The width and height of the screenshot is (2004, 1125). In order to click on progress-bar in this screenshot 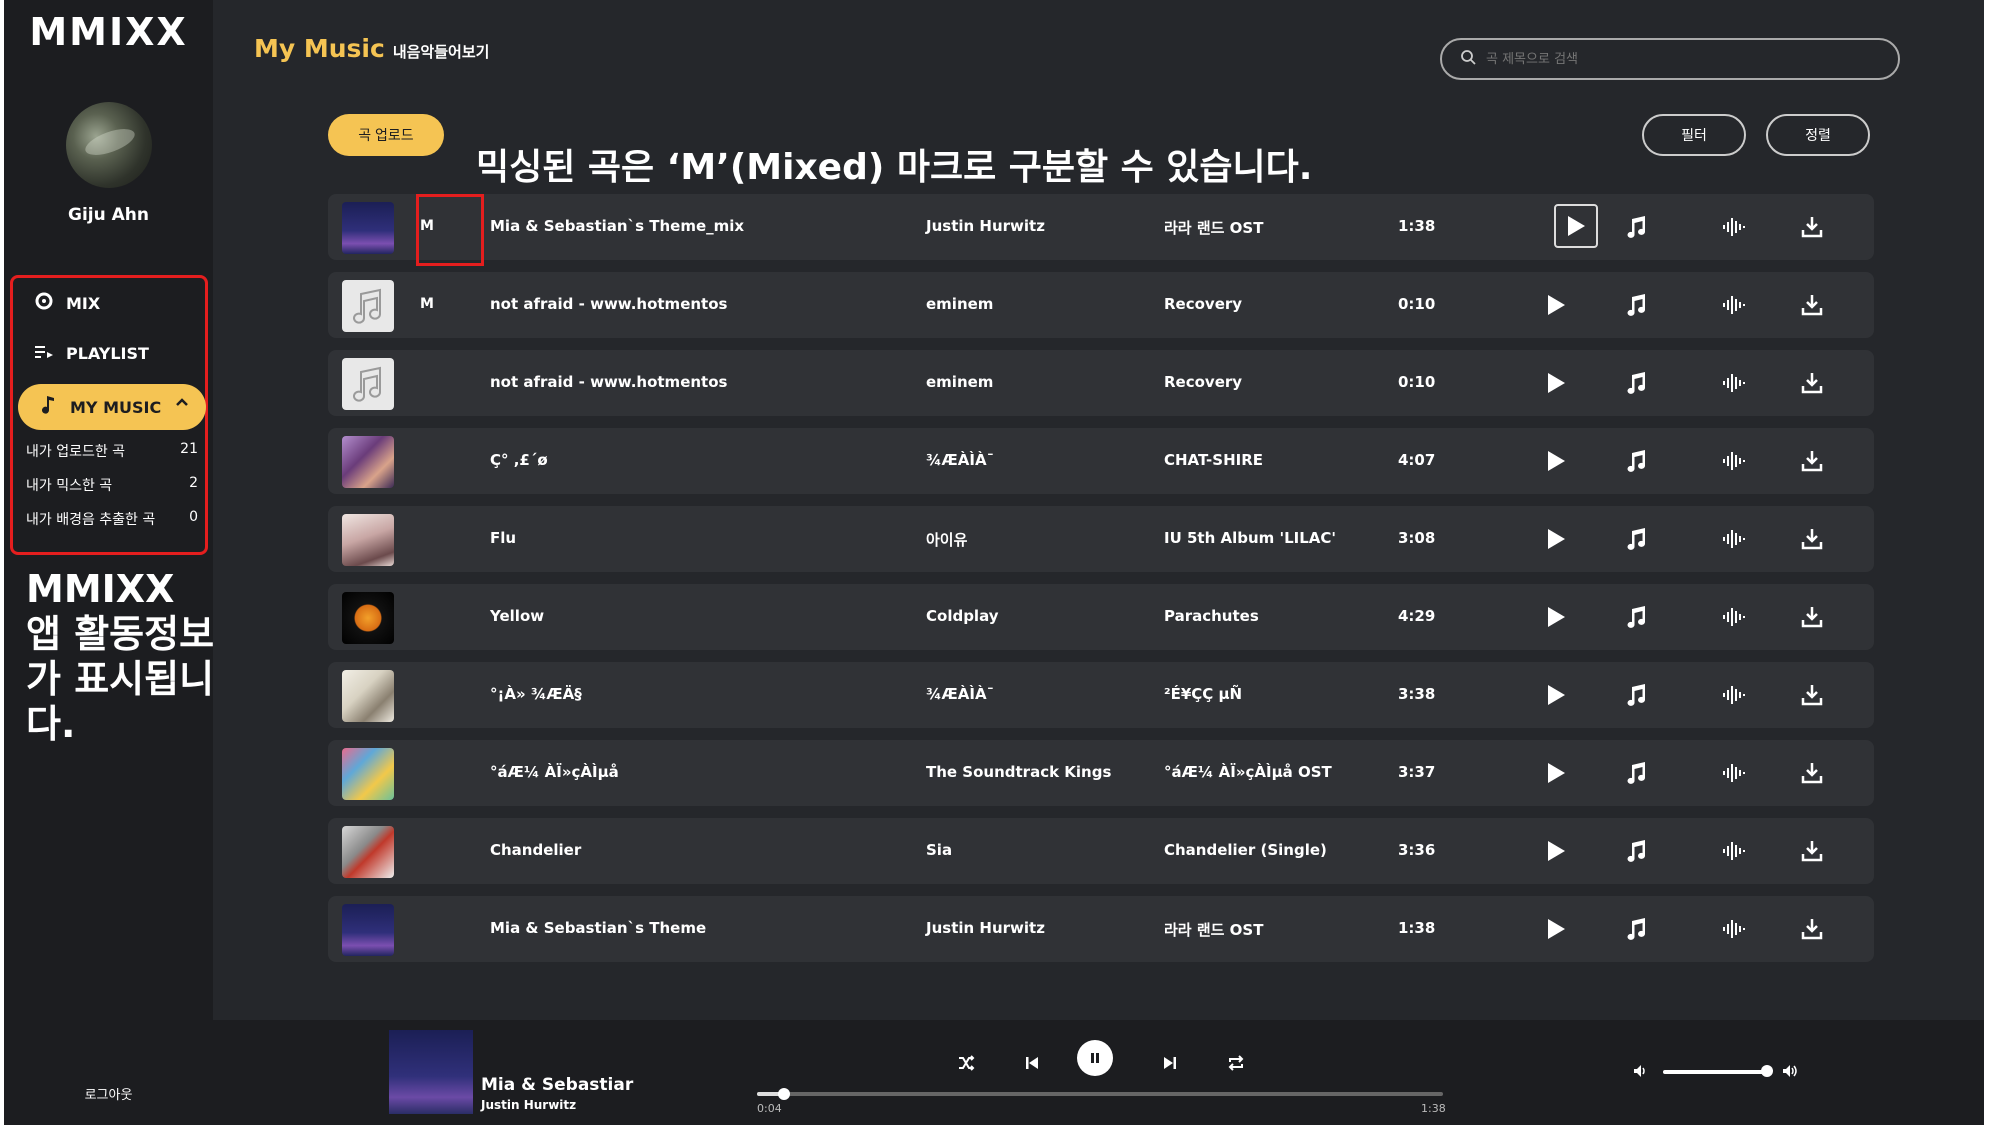, I will do `click(1100, 1094)`.